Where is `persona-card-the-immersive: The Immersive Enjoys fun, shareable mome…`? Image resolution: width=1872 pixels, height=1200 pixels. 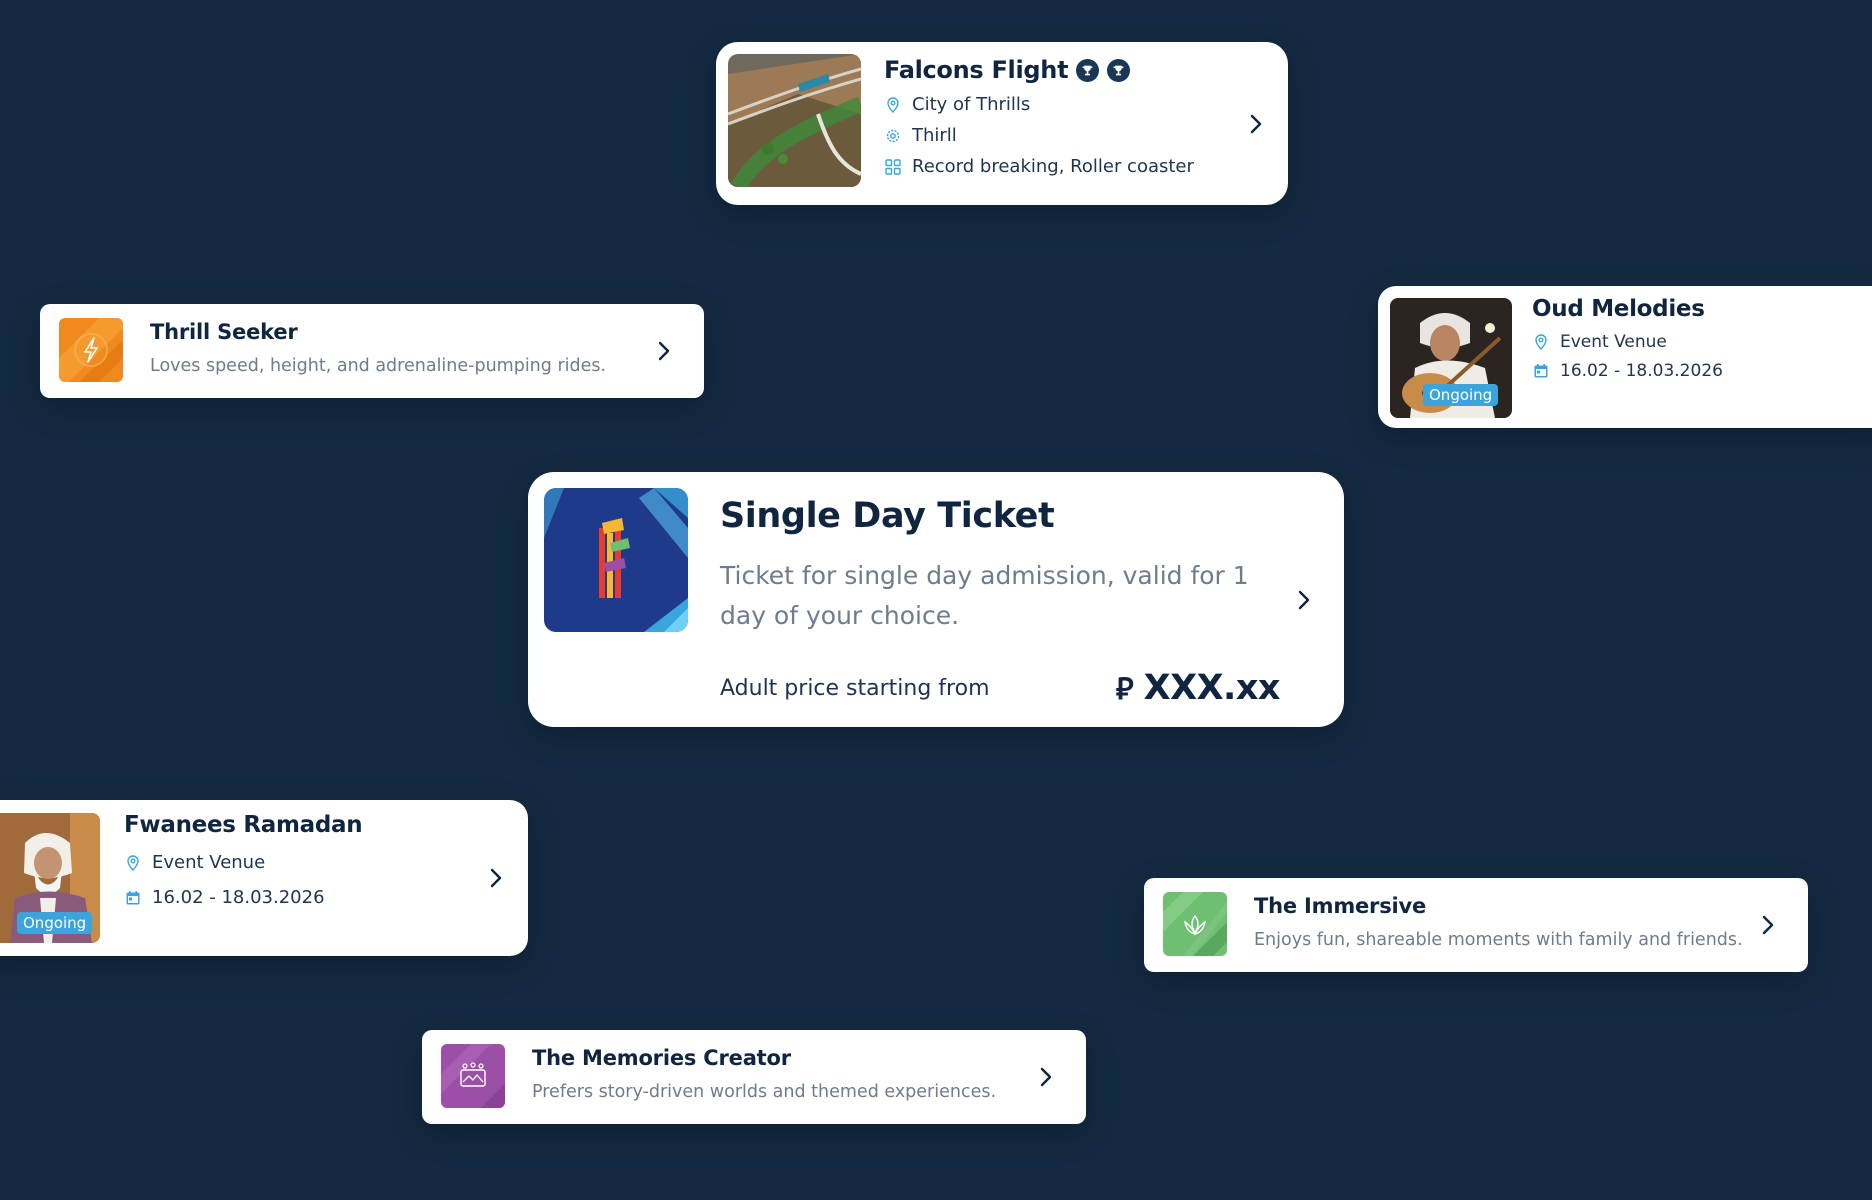
persona-card-the-immersive: The Immersive Enjoys fun, shareable mome… is located at coordinates (1476, 925).